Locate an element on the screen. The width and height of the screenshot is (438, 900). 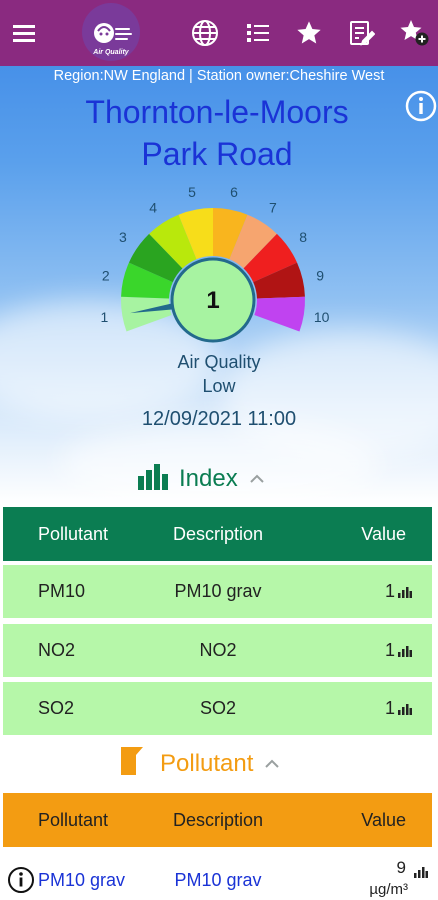
row-pollutant: PM10 grav is located at coordinates (82, 880).